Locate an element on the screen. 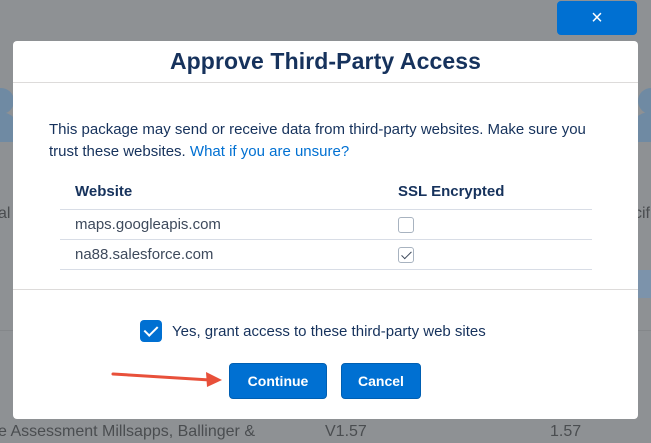 Image resolution: width=651 pixels, height=443 pixels. column-header-website: Website is located at coordinates (221, 192).